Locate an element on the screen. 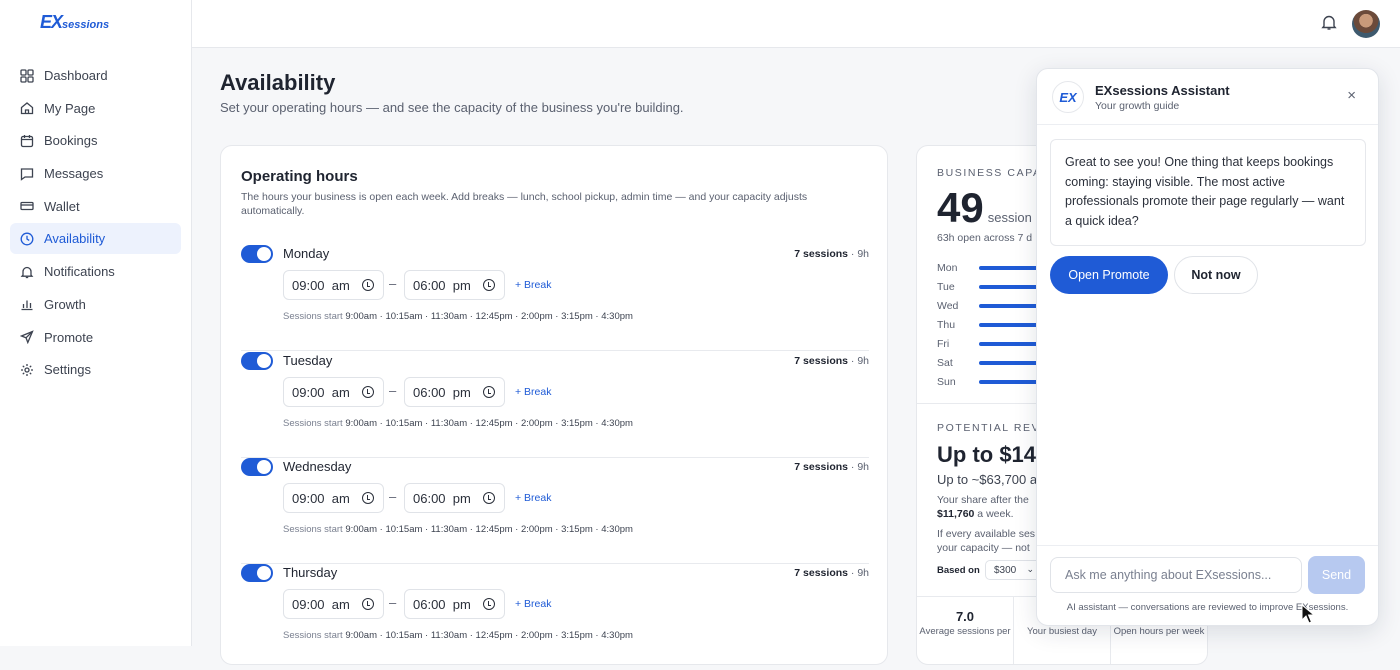 The width and height of the screenshot is (1400, 670). revenue-note-line: your capacity — not is located at coordinates (983, 548).